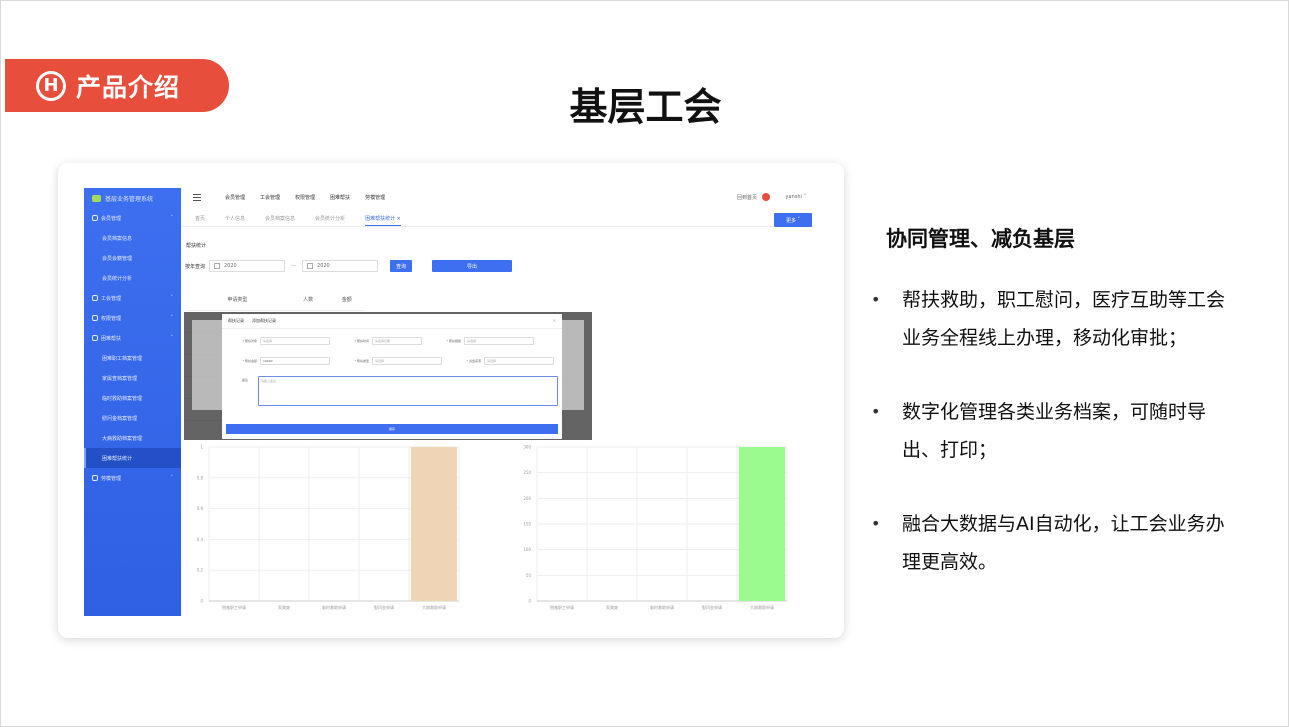 This screenshot has height=727, width=1289. What do you see at coordinates (472, 266) in the screenshot?
I see `export-button: 导出` at bounding box center [472, 266].